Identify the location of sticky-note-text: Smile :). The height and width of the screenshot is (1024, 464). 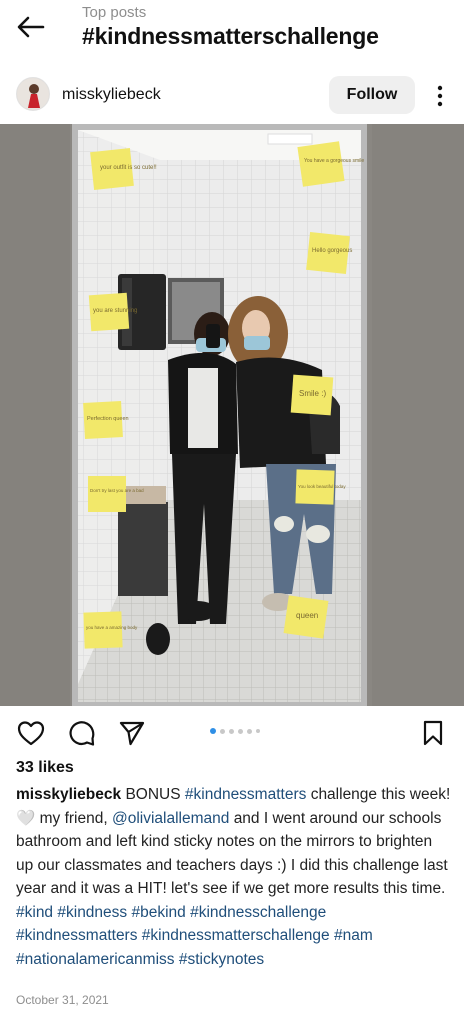
(312, 393).